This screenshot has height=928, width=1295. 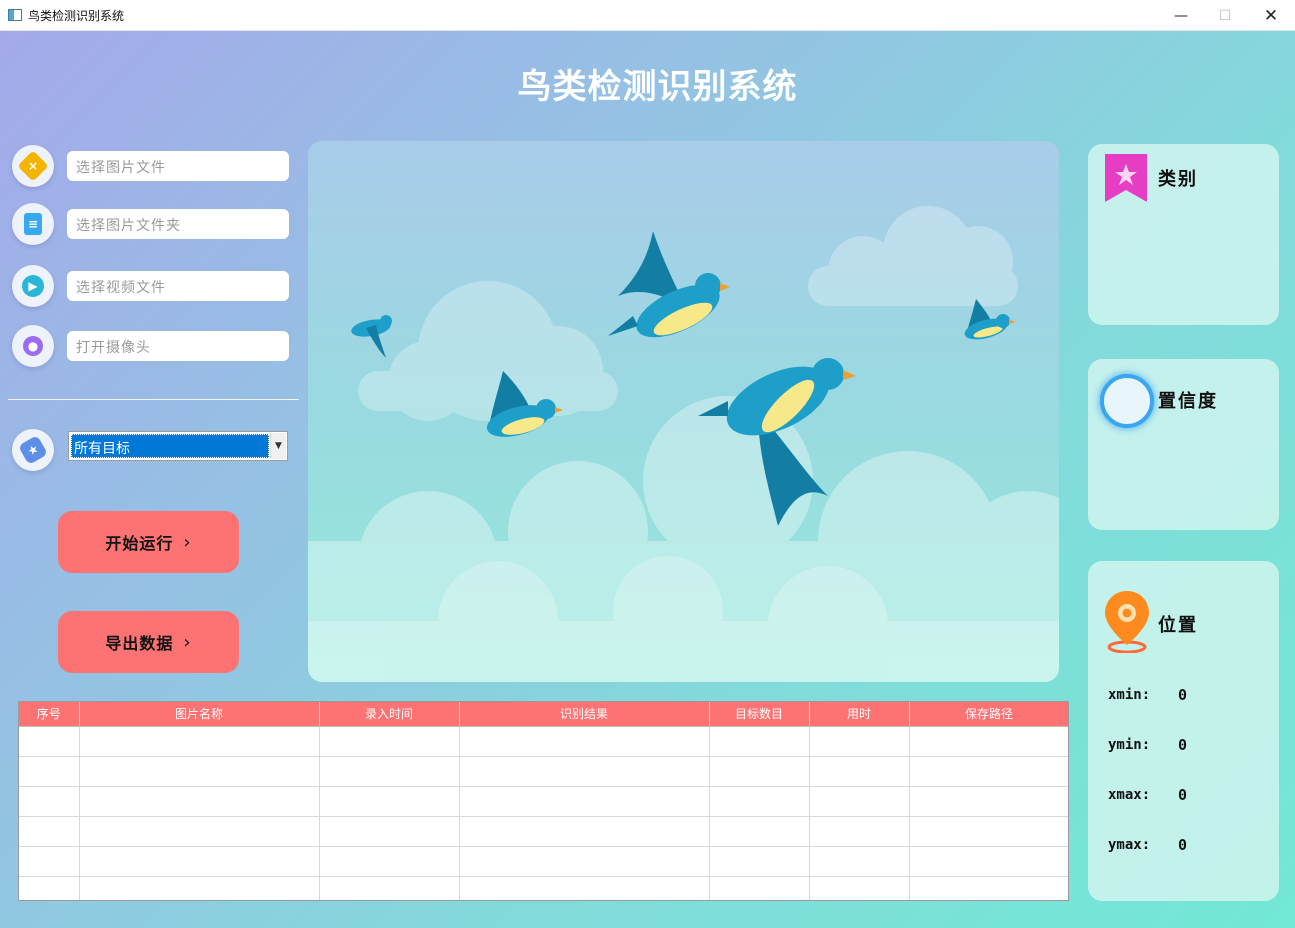 What do you see at coordinates (1129, 695) in the screenshot?
I see `xmin-label: xmin:` at bounding box center [1129, 695].